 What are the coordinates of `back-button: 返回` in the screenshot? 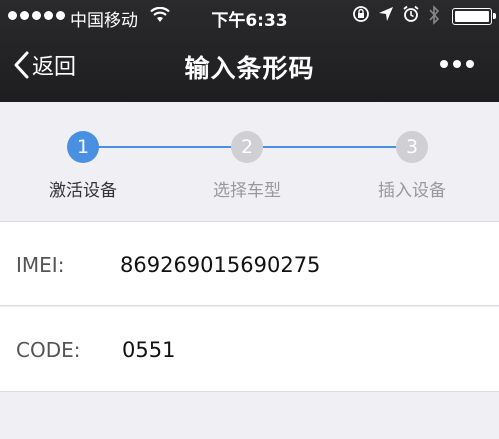 It's located at (44, 65).